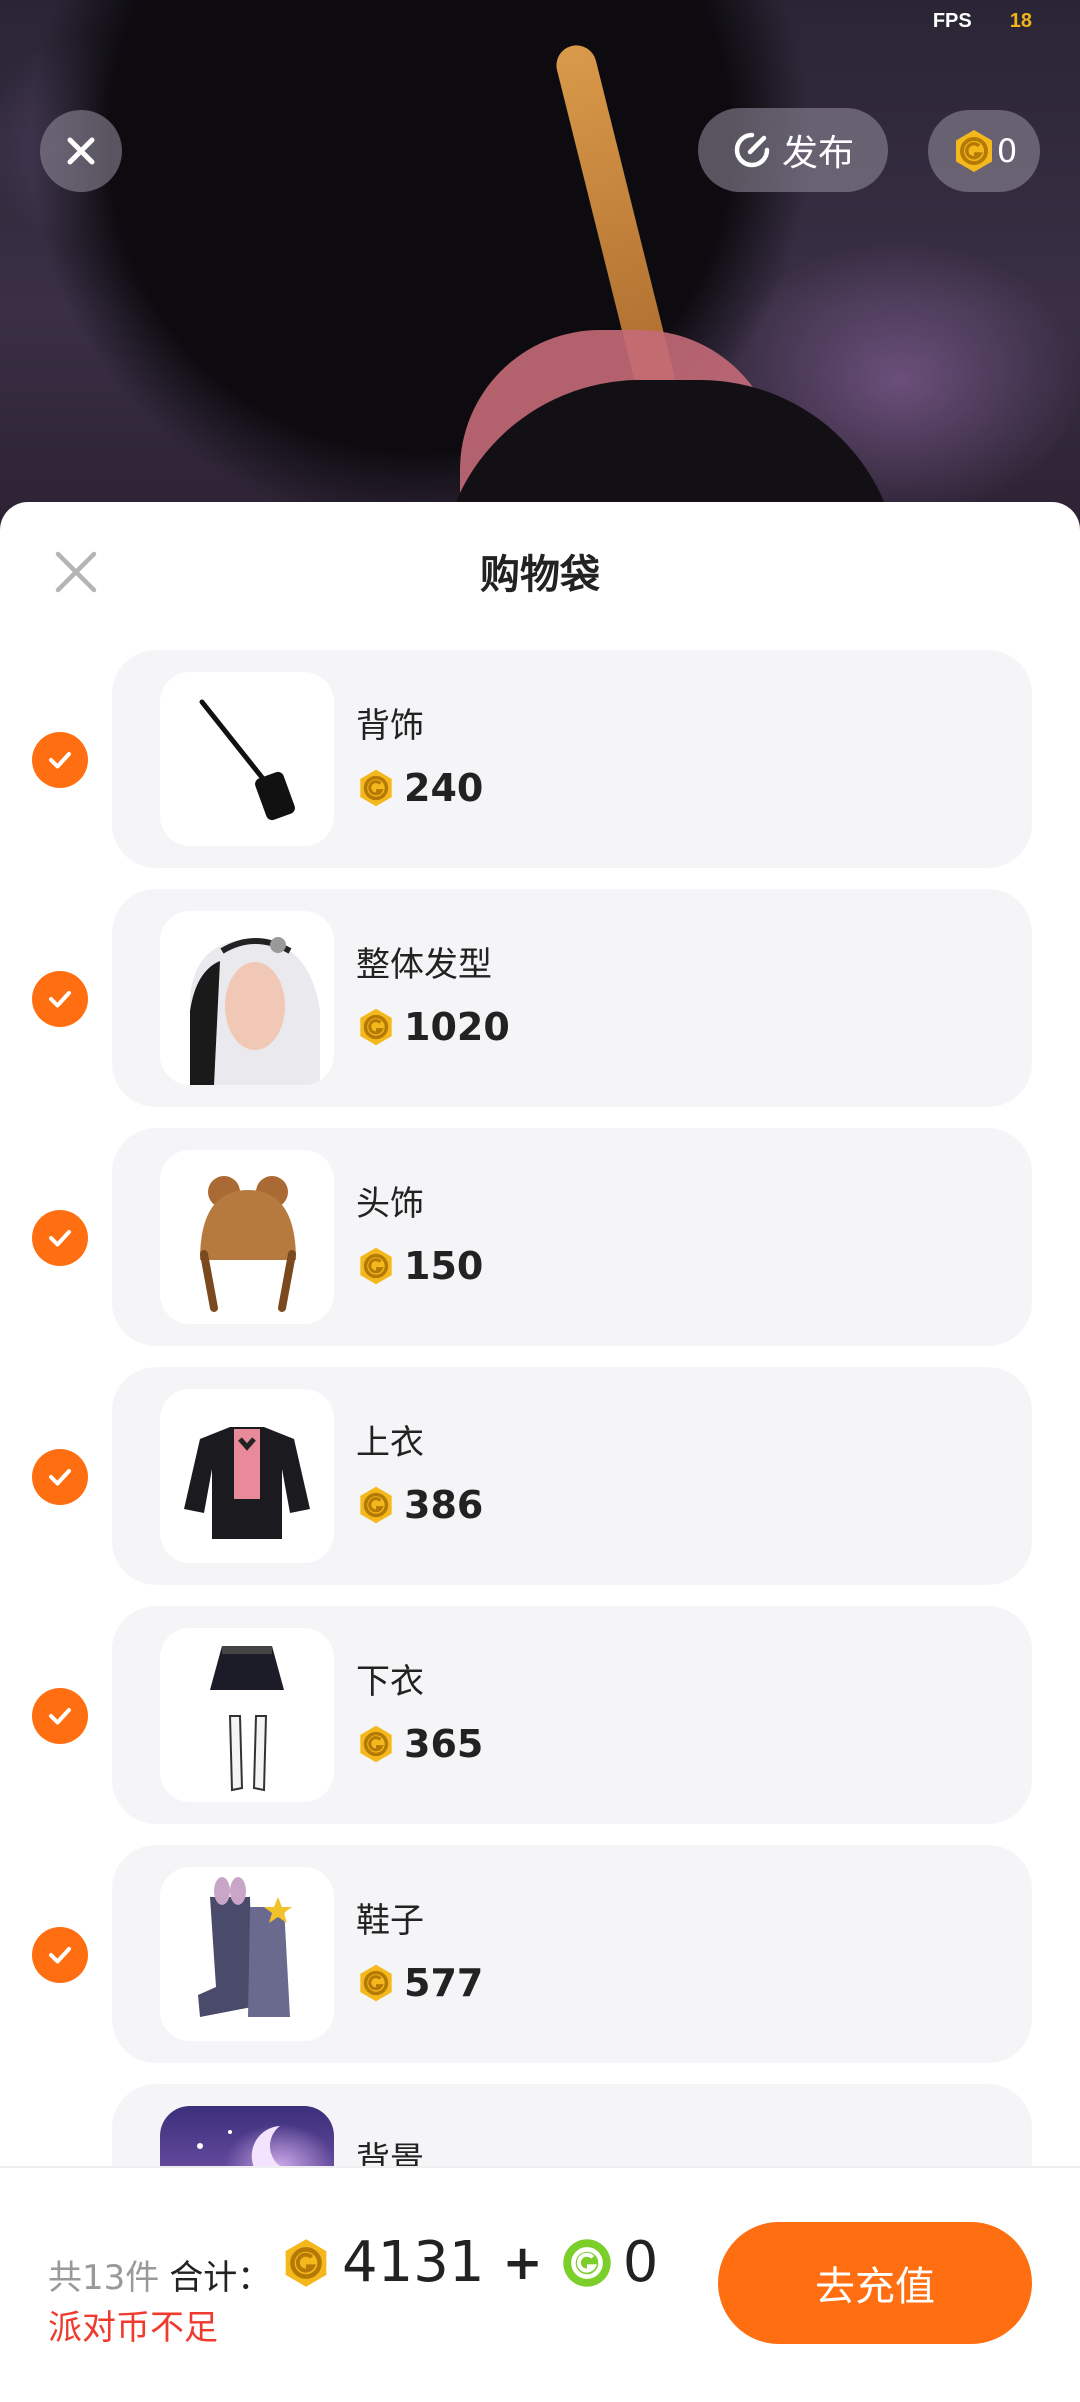  Describe the element at coordinates (982, 21) in the screenshot. I see `fps-counter: FPS 18` at that location.